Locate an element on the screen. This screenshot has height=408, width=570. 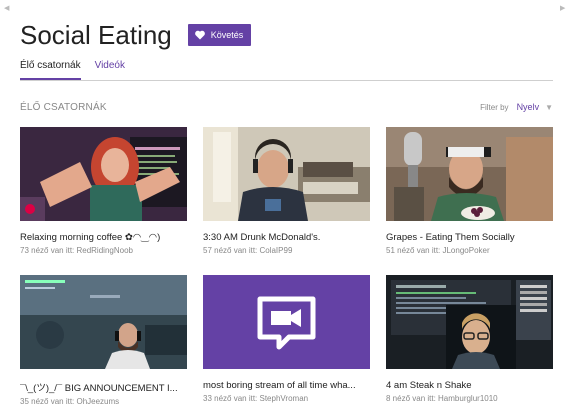
filter-label: Filter by is located at coordinates (494, 107).